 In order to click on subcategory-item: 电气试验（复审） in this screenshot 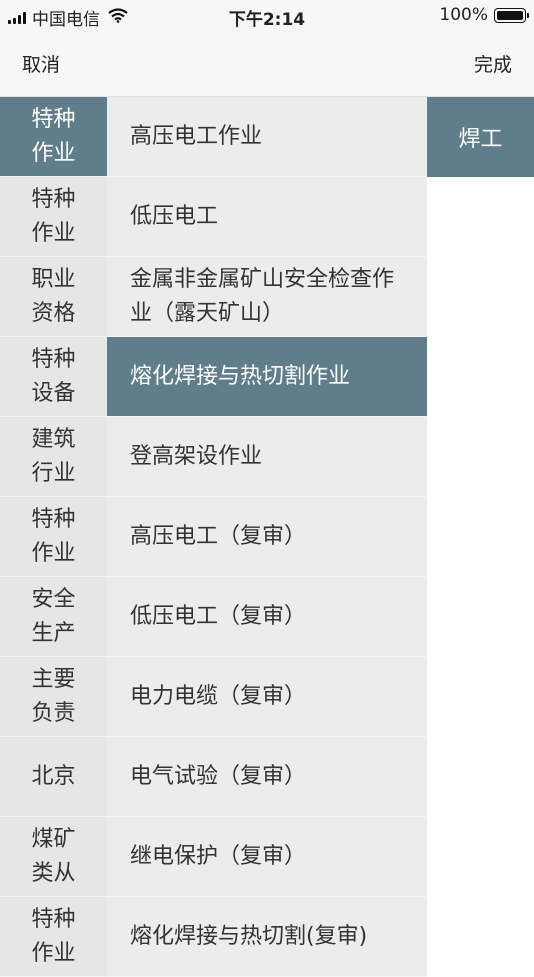, I will do `click(267, 777)`.